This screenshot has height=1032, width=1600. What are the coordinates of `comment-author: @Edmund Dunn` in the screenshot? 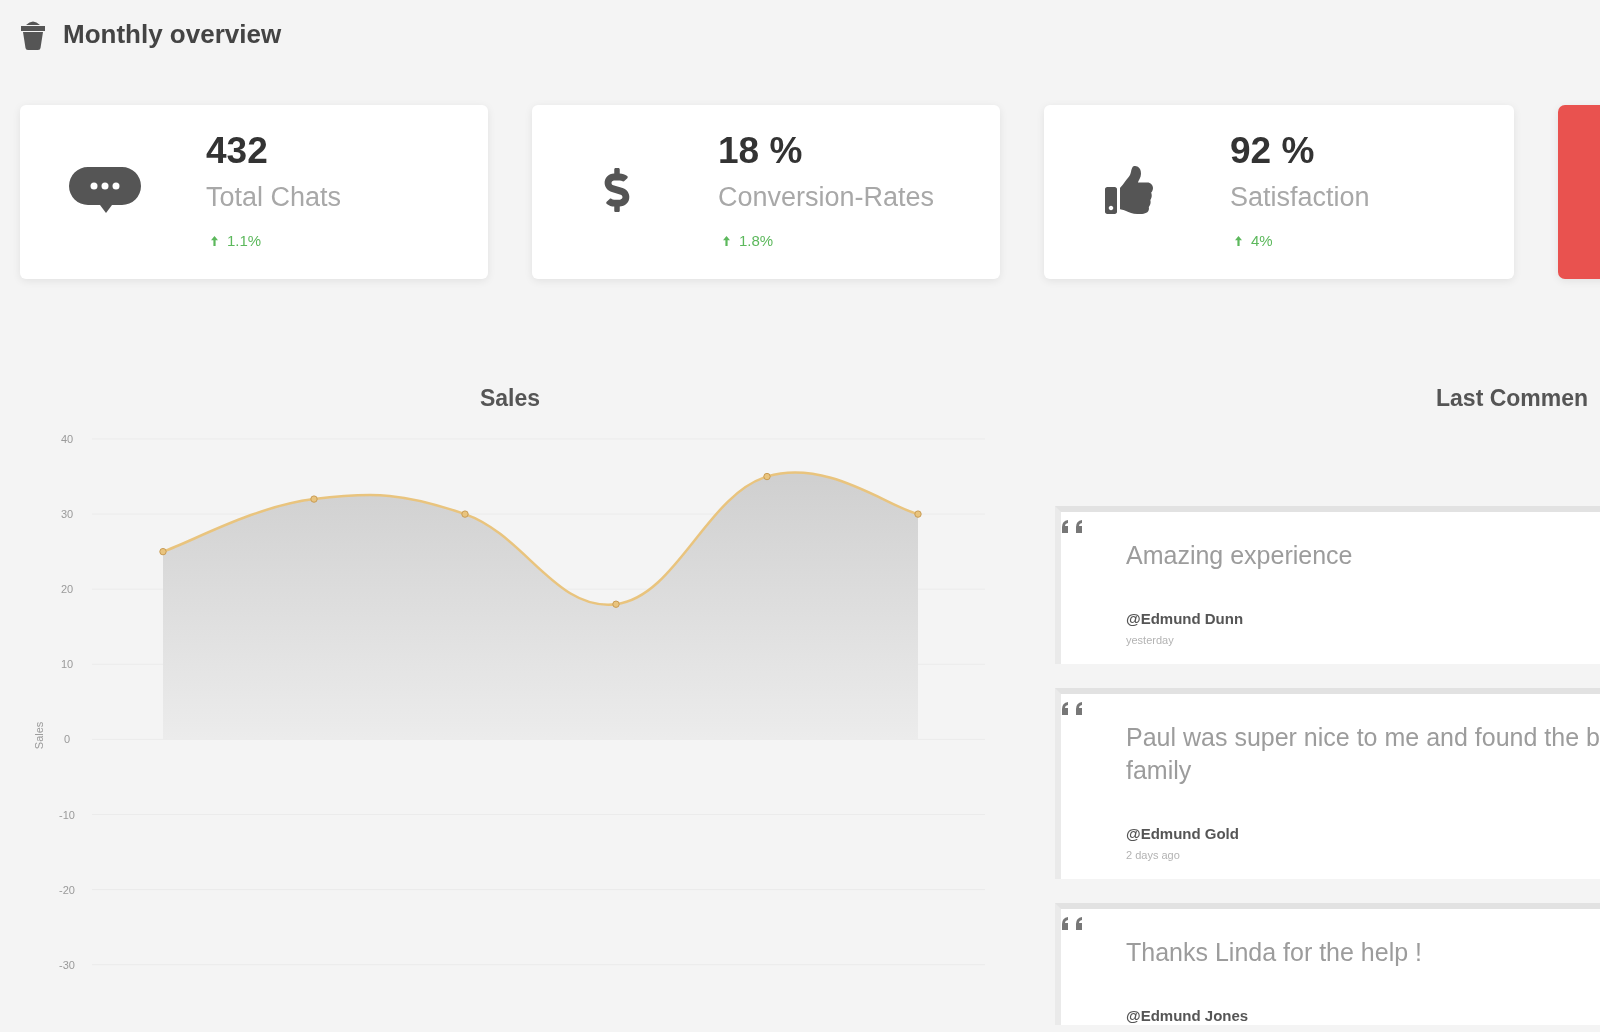 It's located at (1185, 619).